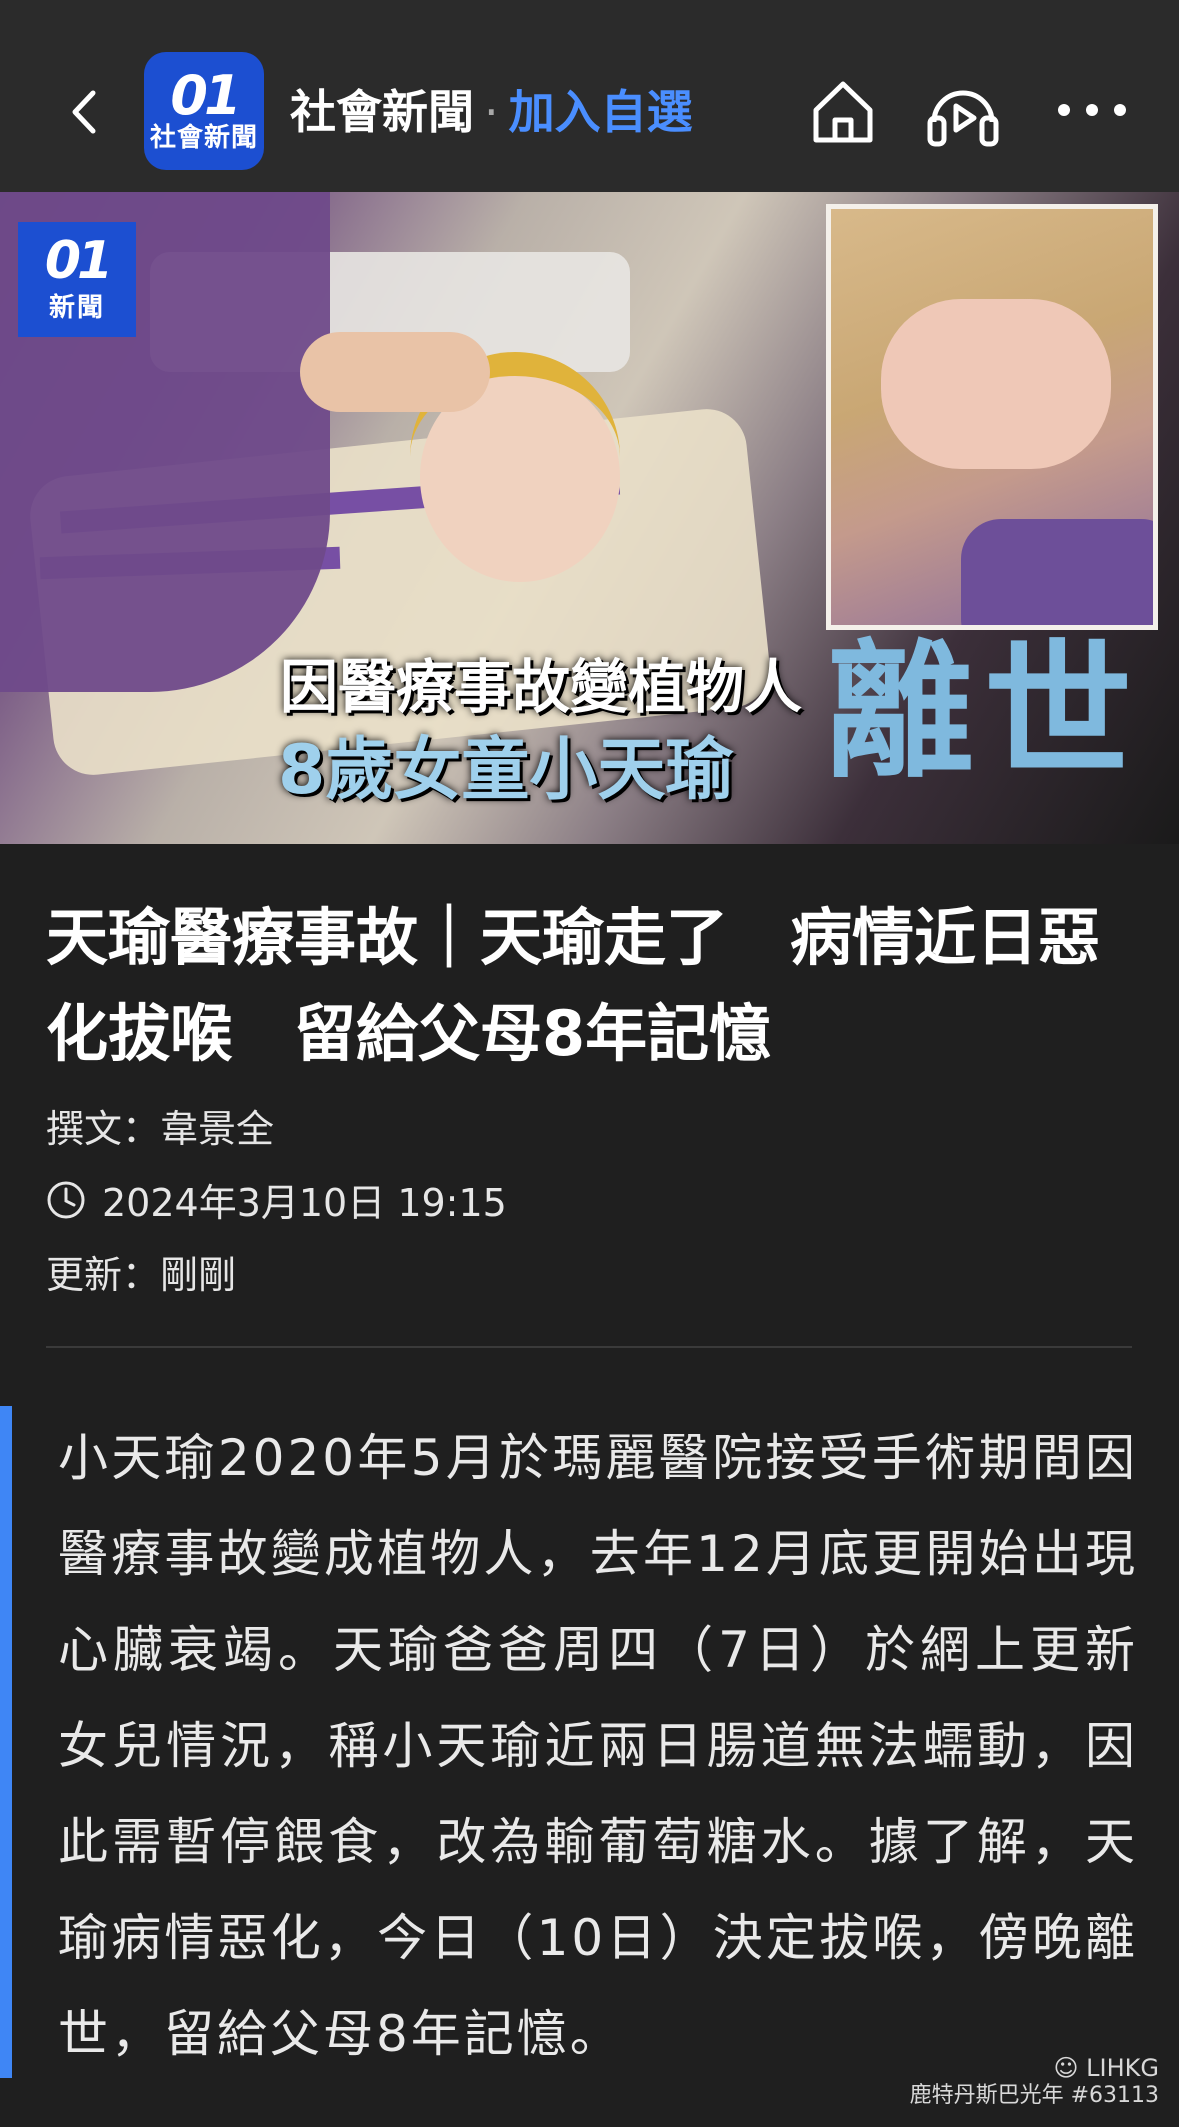 The image size is (1179, 2127). Describe the element at coordinates (205, 95) in the screenshot. I see `logo-number: 01` at that location.